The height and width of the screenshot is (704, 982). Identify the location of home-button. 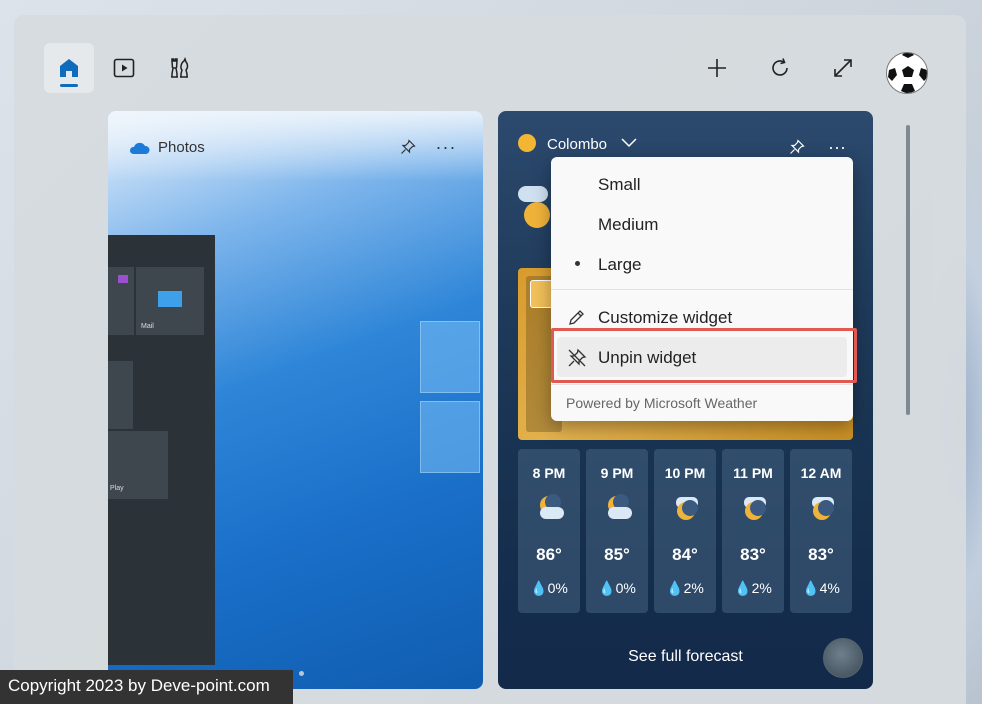
(69, 68).